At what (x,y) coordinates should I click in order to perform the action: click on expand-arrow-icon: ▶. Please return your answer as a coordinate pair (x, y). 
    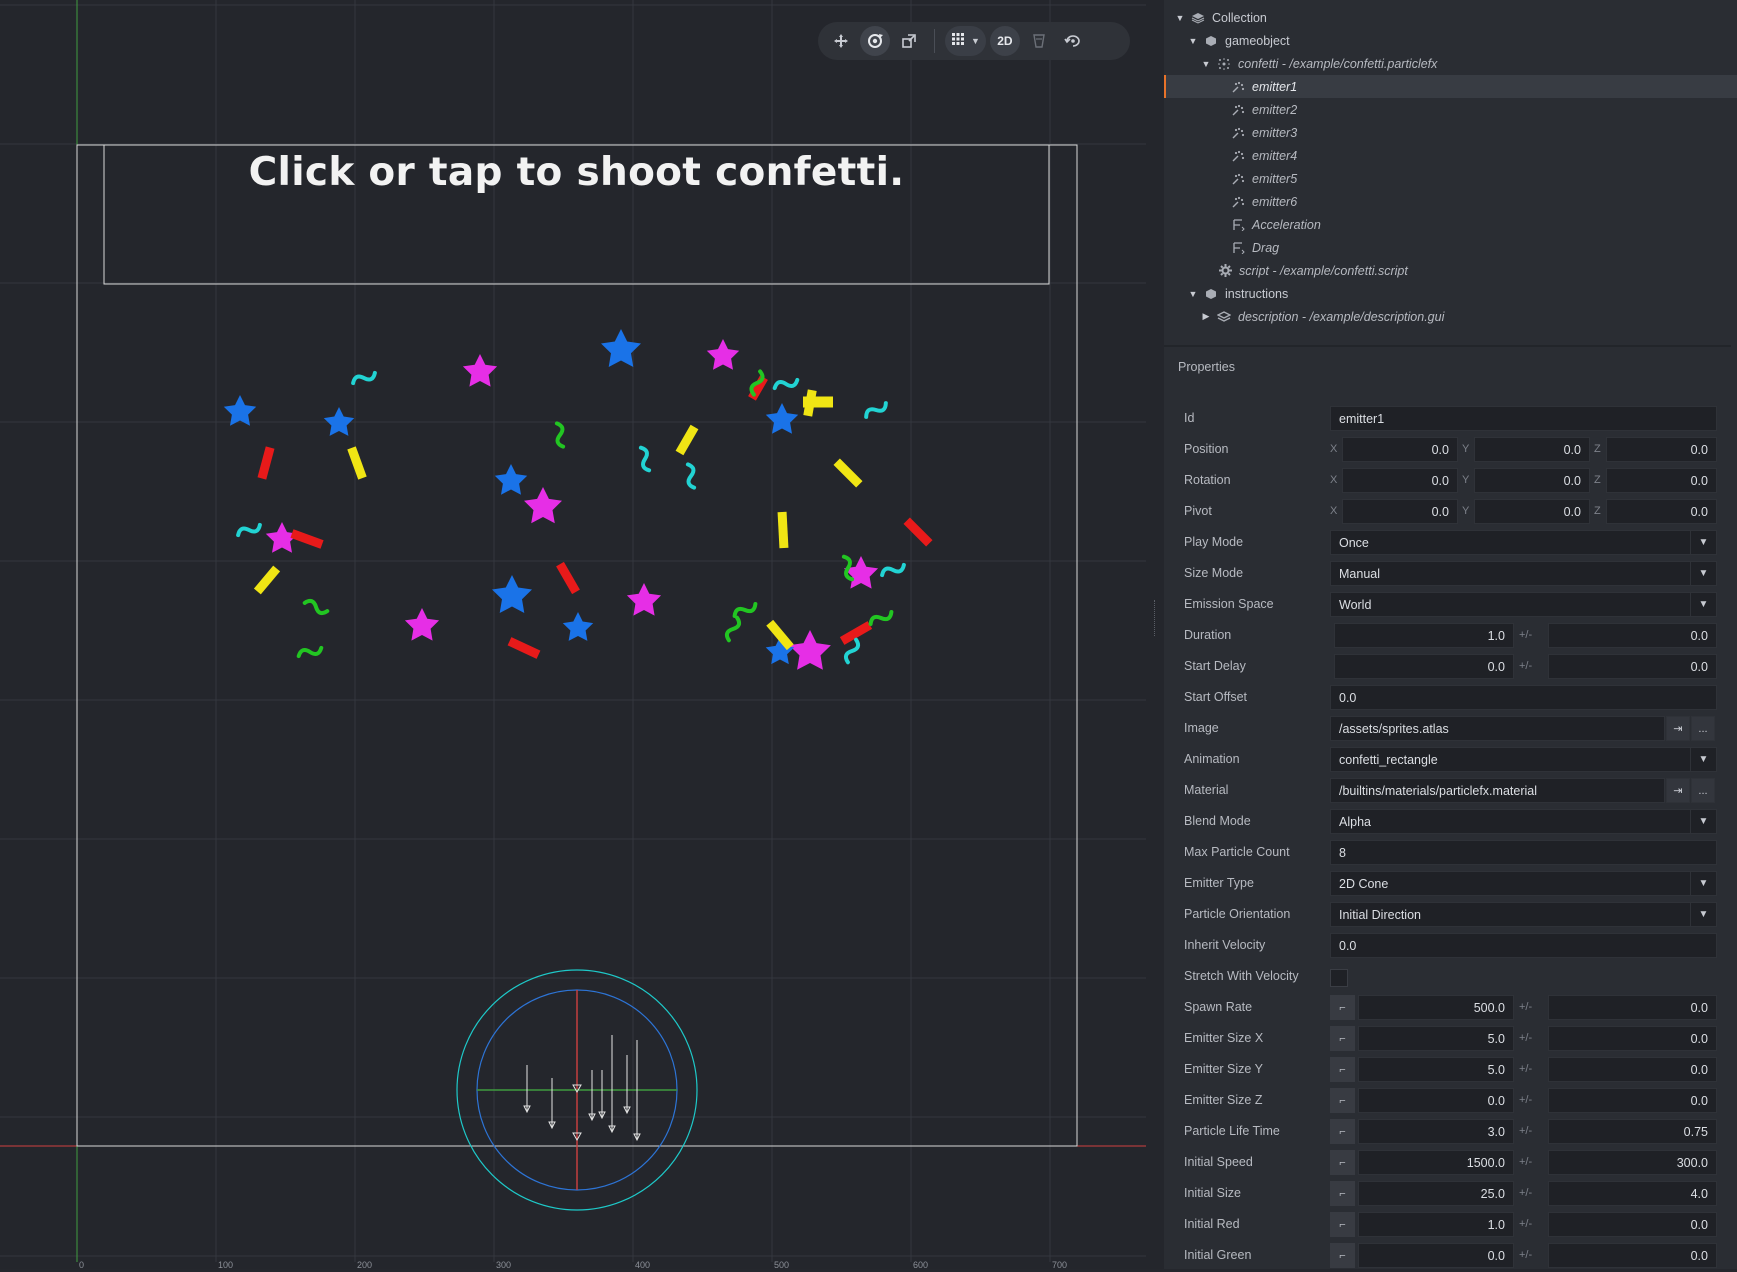
    Looking at the image, I should click on (1206, 316).